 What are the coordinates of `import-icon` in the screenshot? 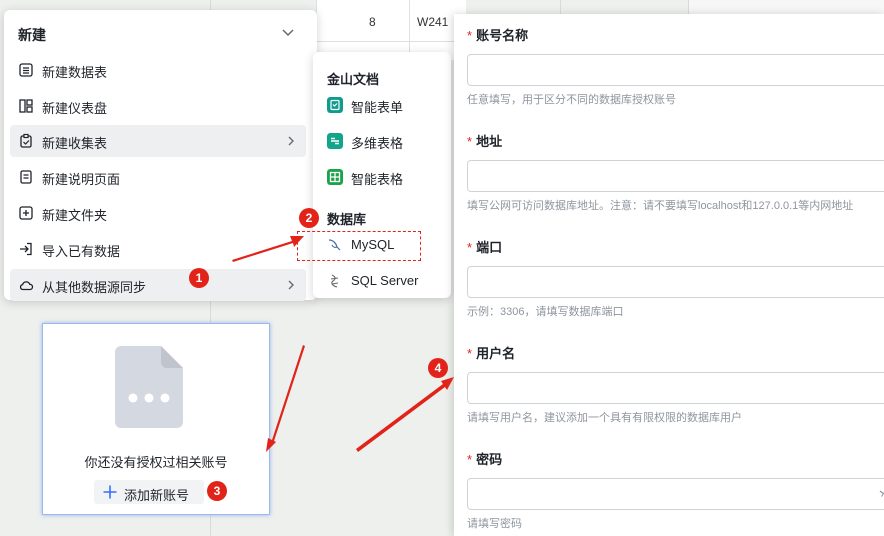 It's located at (26, 249).